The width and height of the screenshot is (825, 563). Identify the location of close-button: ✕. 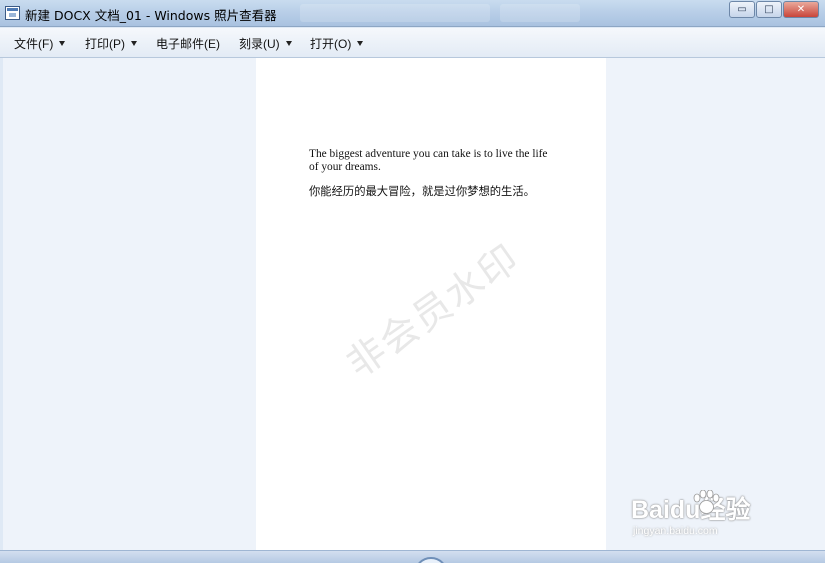
(801, 9).